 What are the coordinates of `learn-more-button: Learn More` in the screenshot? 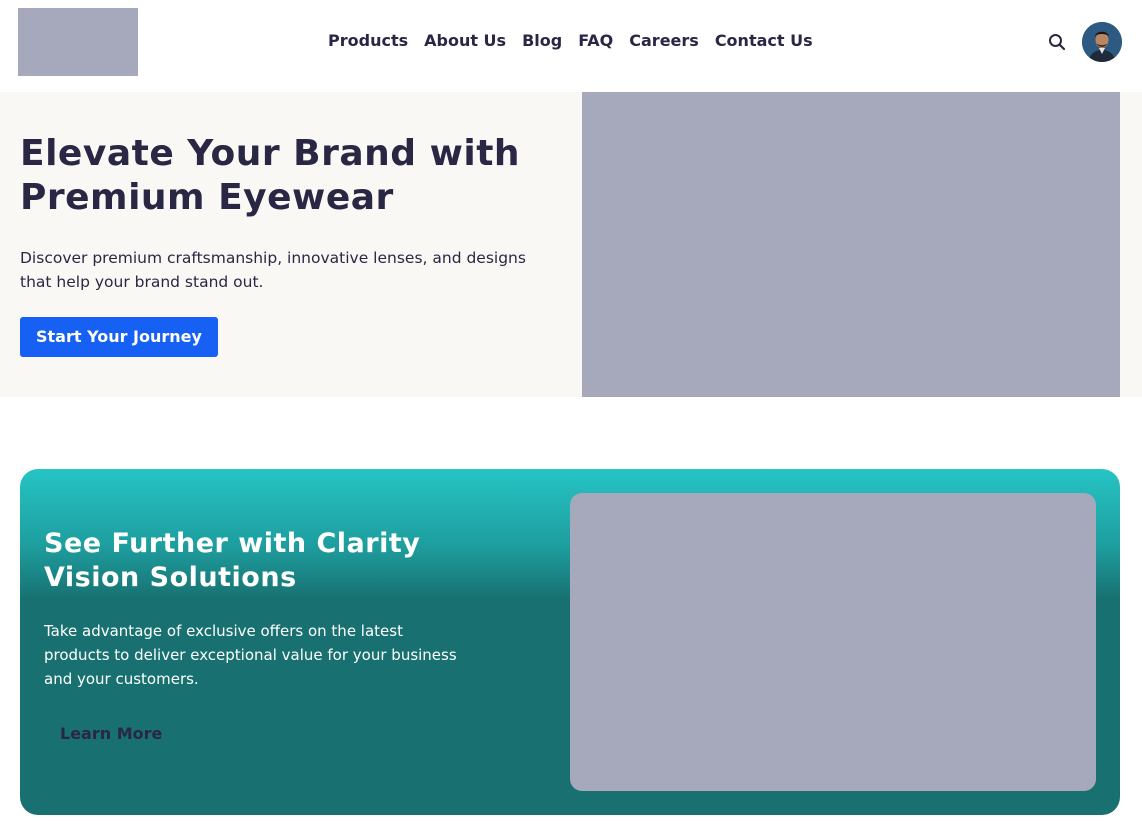 It's located at (111, 734).